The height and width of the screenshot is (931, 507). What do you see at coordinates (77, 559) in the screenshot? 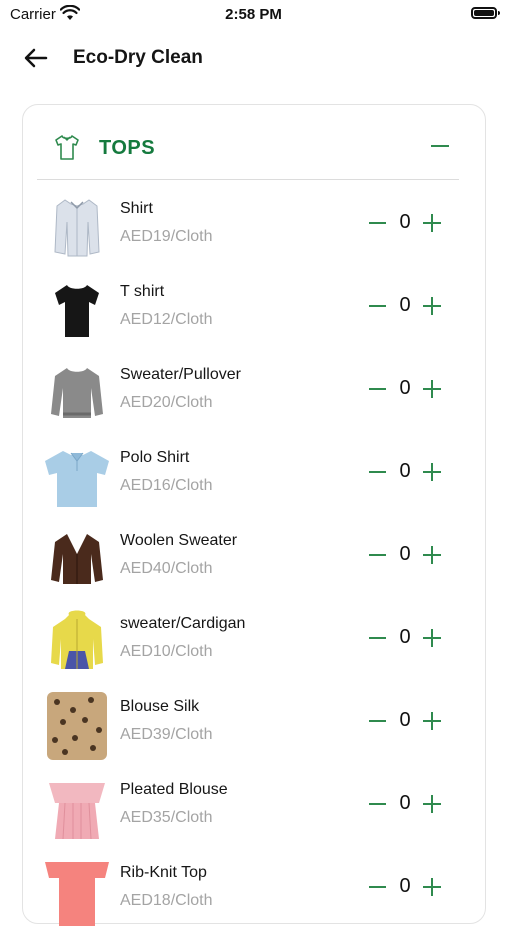
I see `woolen-sweater-image` at bounding box center [77, 559].